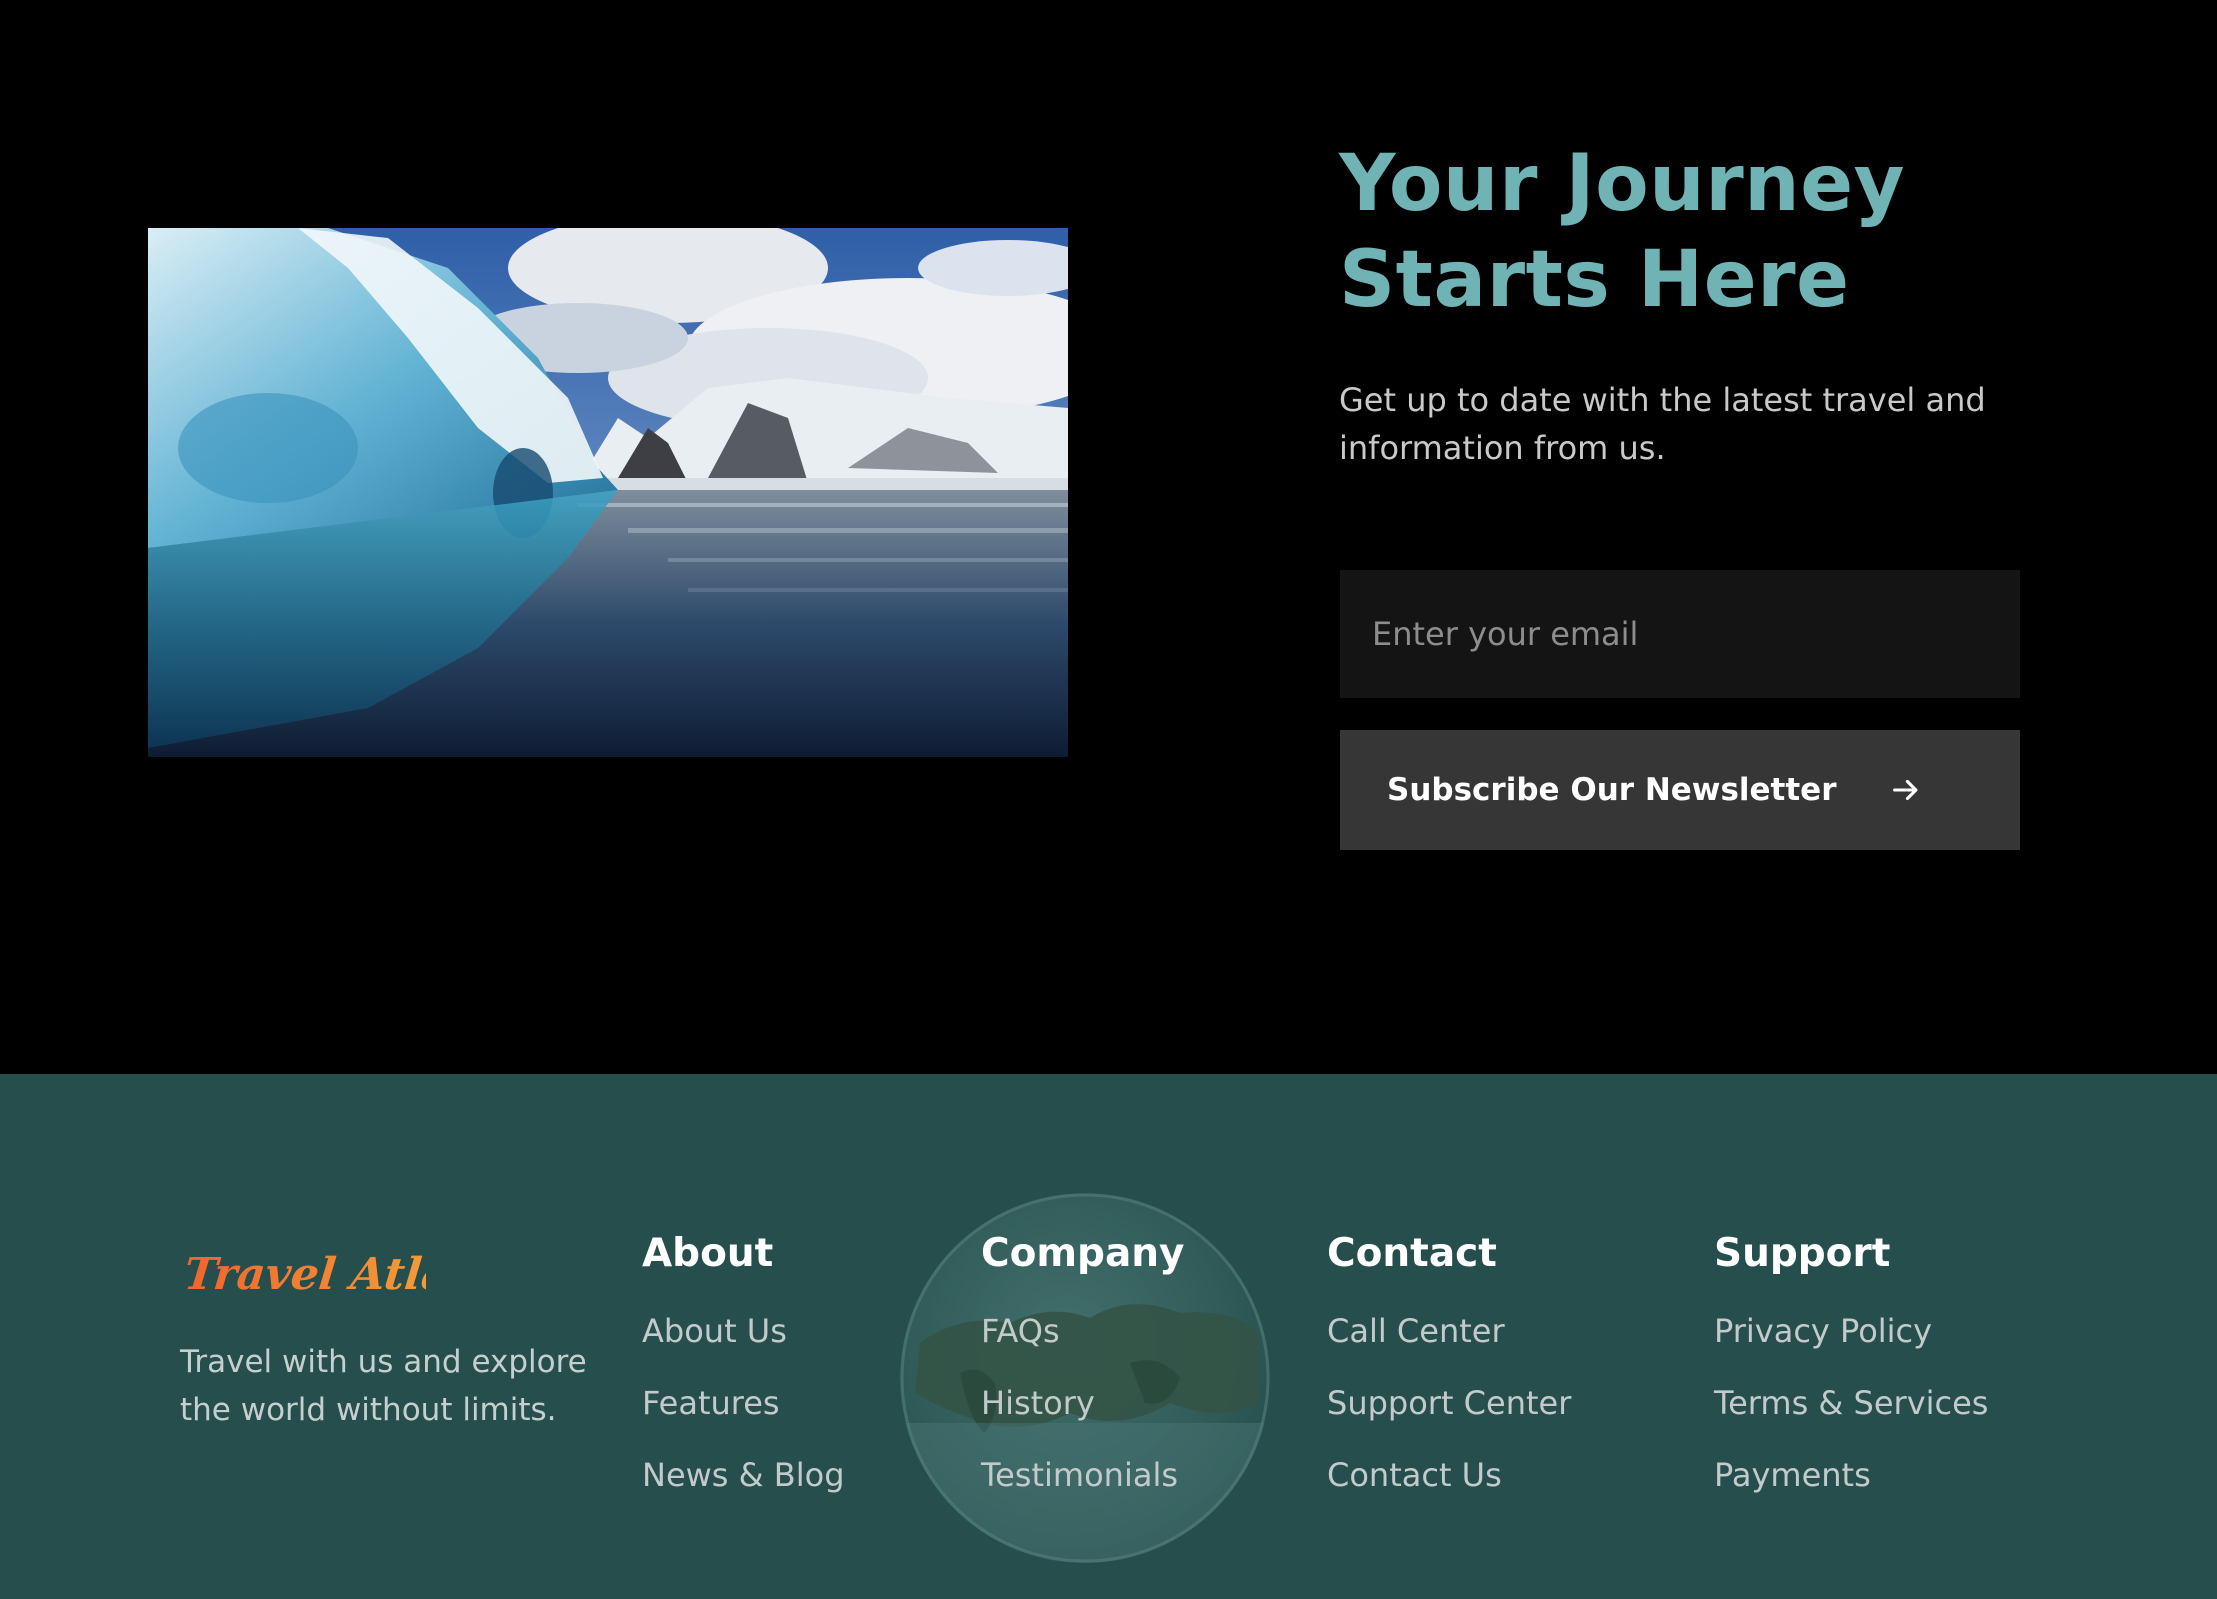 The image size is (2217, 1599). Describe the element at coordinates (743, 1475) in the screenshot. I see `footer-link-news-blog: News & Blog` at that location.